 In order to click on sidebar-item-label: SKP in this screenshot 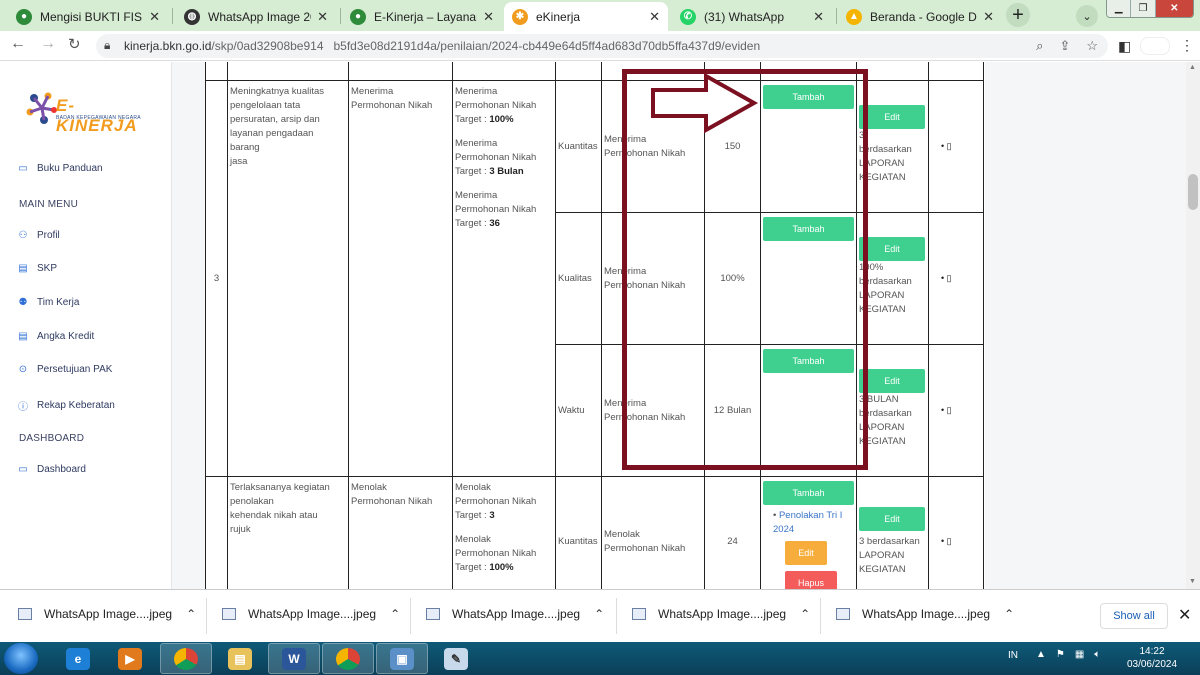, I will do `click(47, 268)`.